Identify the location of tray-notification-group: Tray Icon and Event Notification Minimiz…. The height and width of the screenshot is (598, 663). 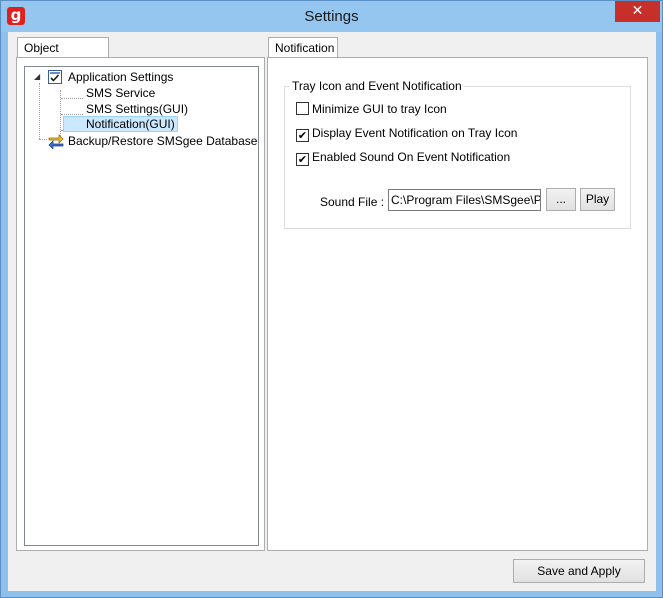
(457, 154).